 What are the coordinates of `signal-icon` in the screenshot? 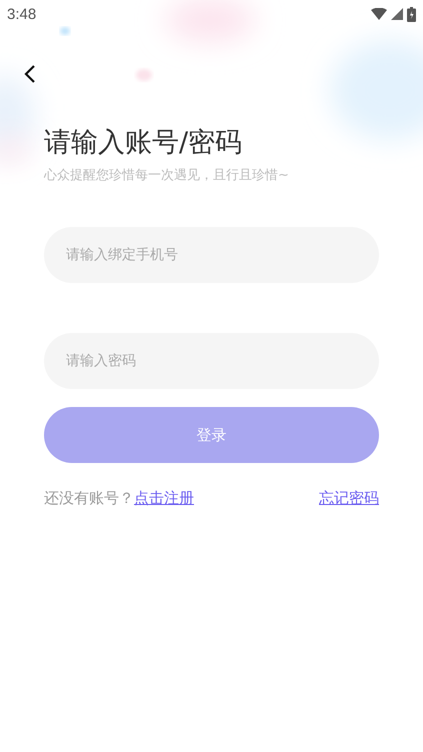 It's located at (397, 14).